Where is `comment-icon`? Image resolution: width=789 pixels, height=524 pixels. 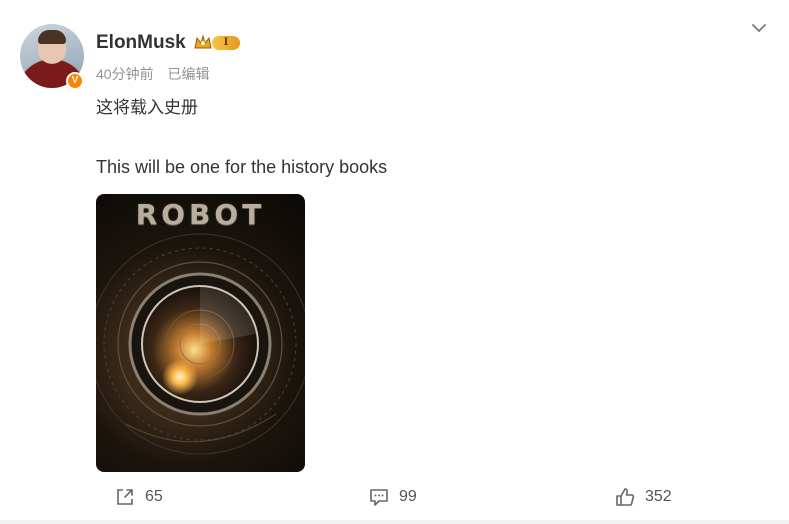 comment-icon is located at coordinates (379, 497).